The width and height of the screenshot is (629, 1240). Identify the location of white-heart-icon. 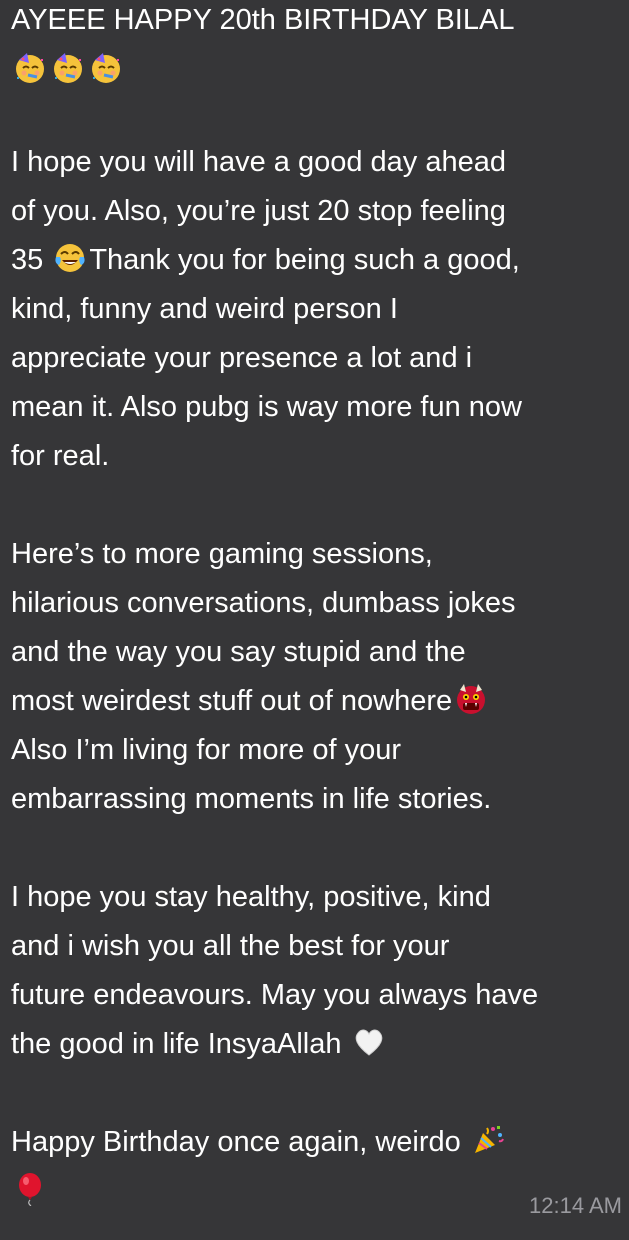
(369, 1042).